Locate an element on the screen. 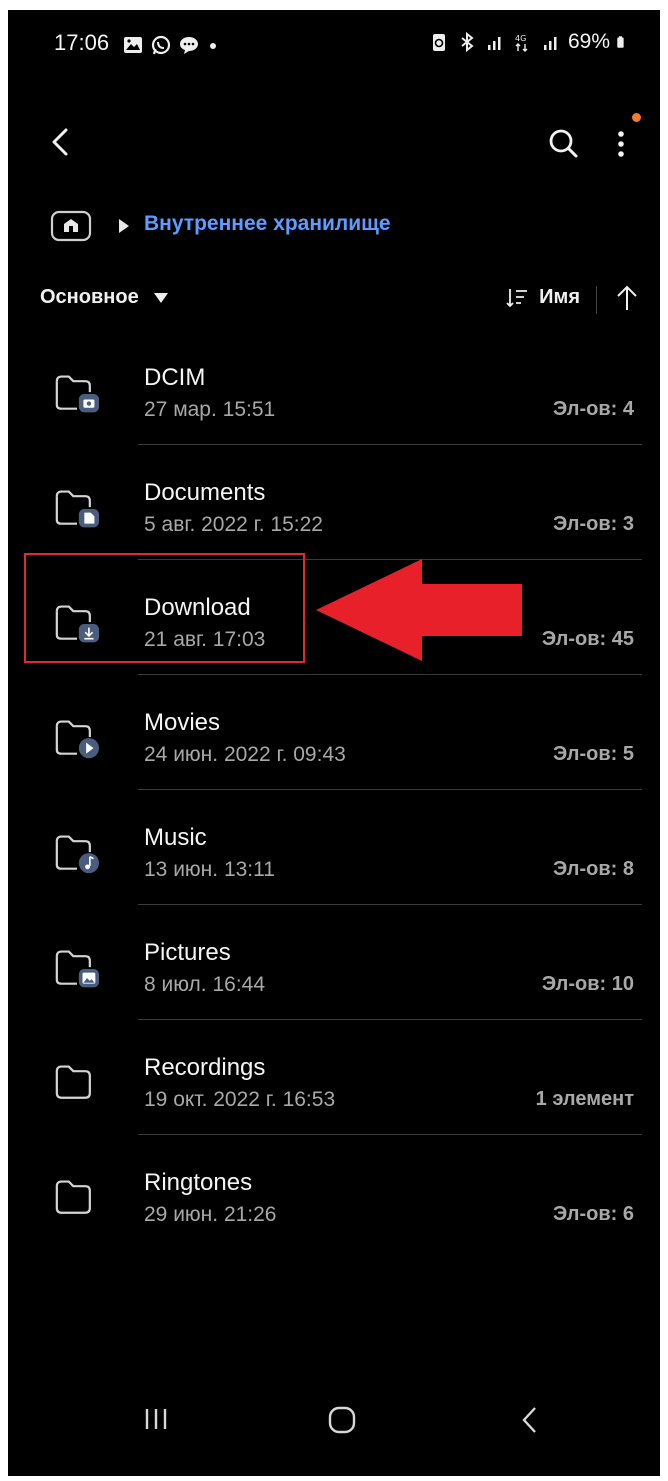 The image size is (668, 1481). system-icons: 4G 69% is located at coordinates (529, 42).